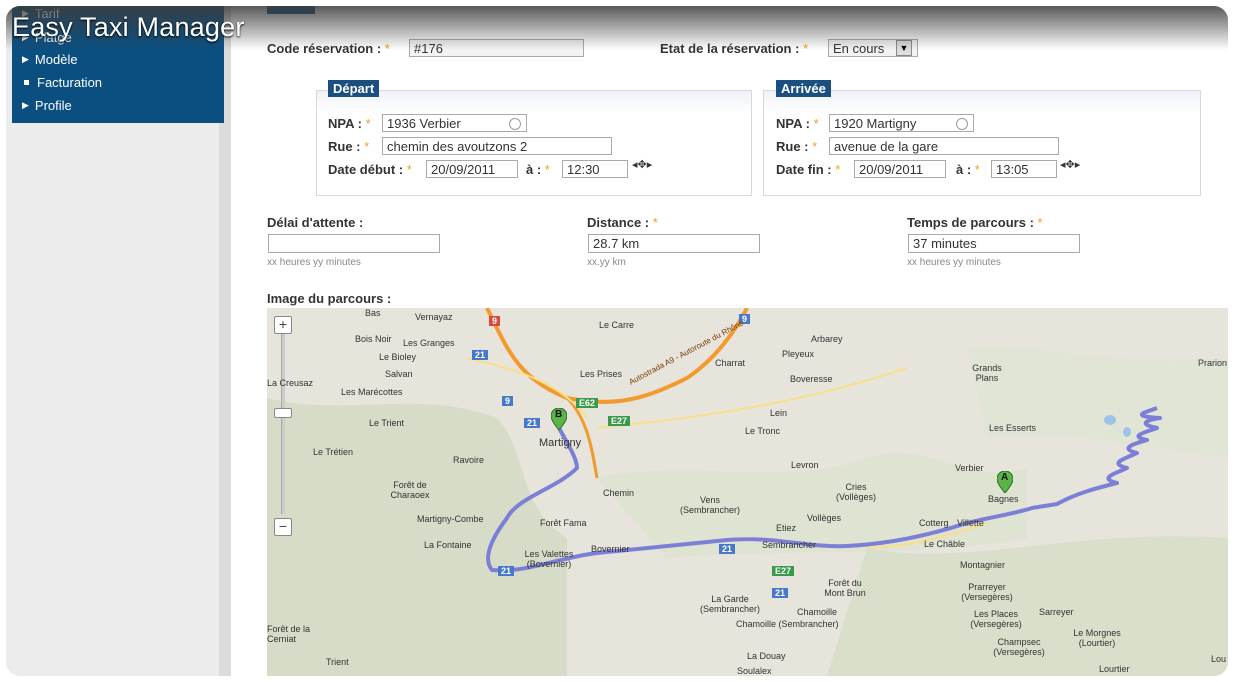  Describe the element at coordinates (787, 624) in the screenshot. I see `place-label: Chamoille (Sembrancher)` at that location.